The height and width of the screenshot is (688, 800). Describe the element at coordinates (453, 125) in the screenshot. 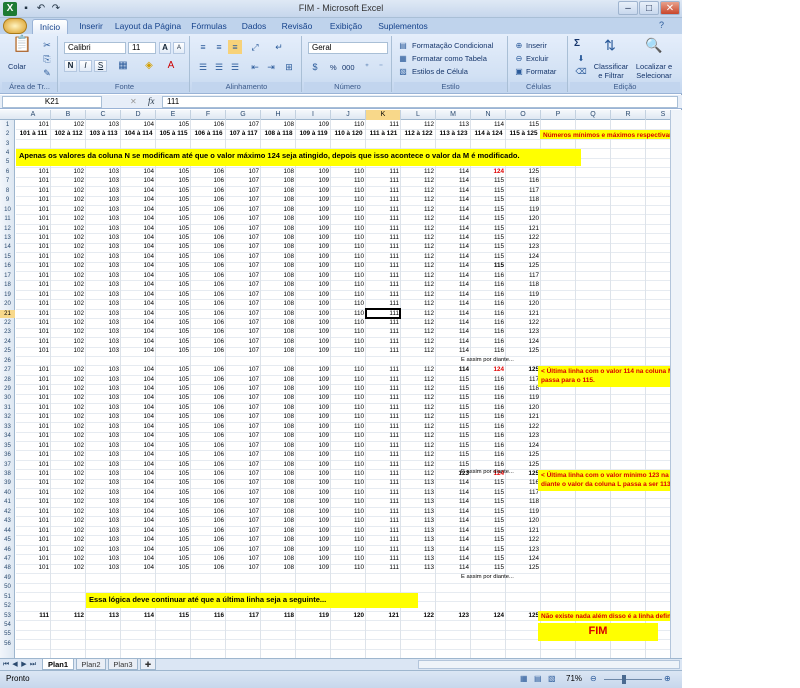

I see `cell-m1: 113` at that location.